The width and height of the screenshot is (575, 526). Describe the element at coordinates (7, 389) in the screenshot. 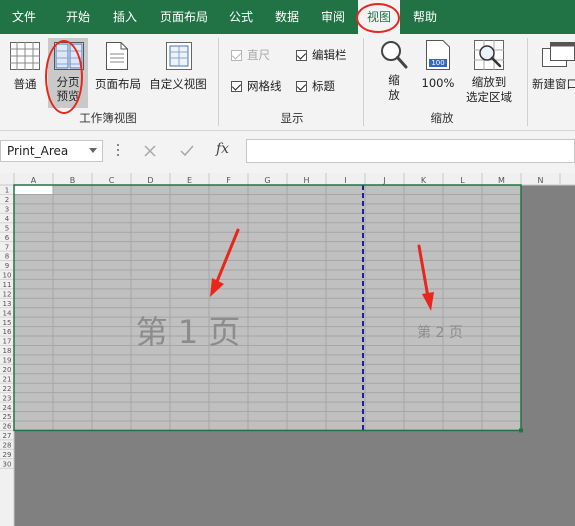

I see `row-header-22: 22` at that location.